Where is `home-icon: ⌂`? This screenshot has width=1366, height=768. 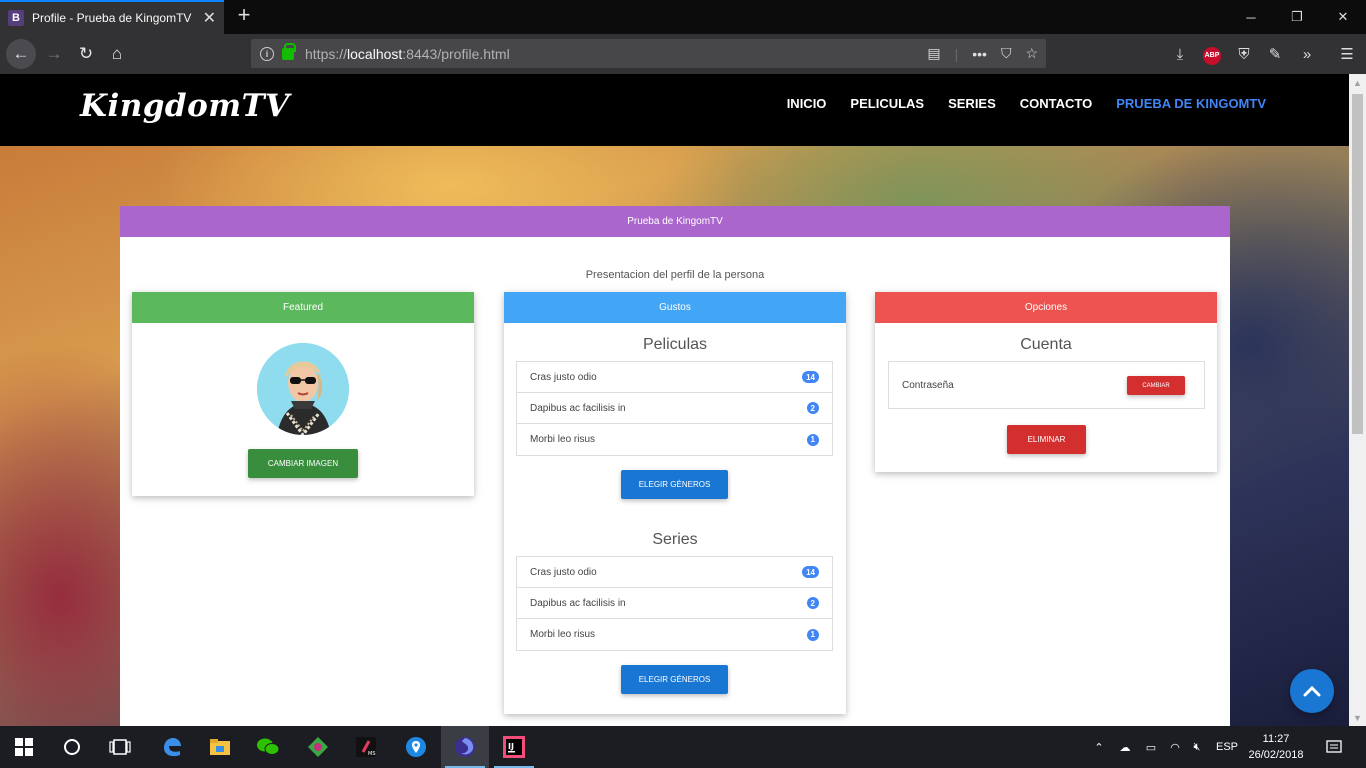
home-icon: ⌂ is located at coordinates (117, 54).